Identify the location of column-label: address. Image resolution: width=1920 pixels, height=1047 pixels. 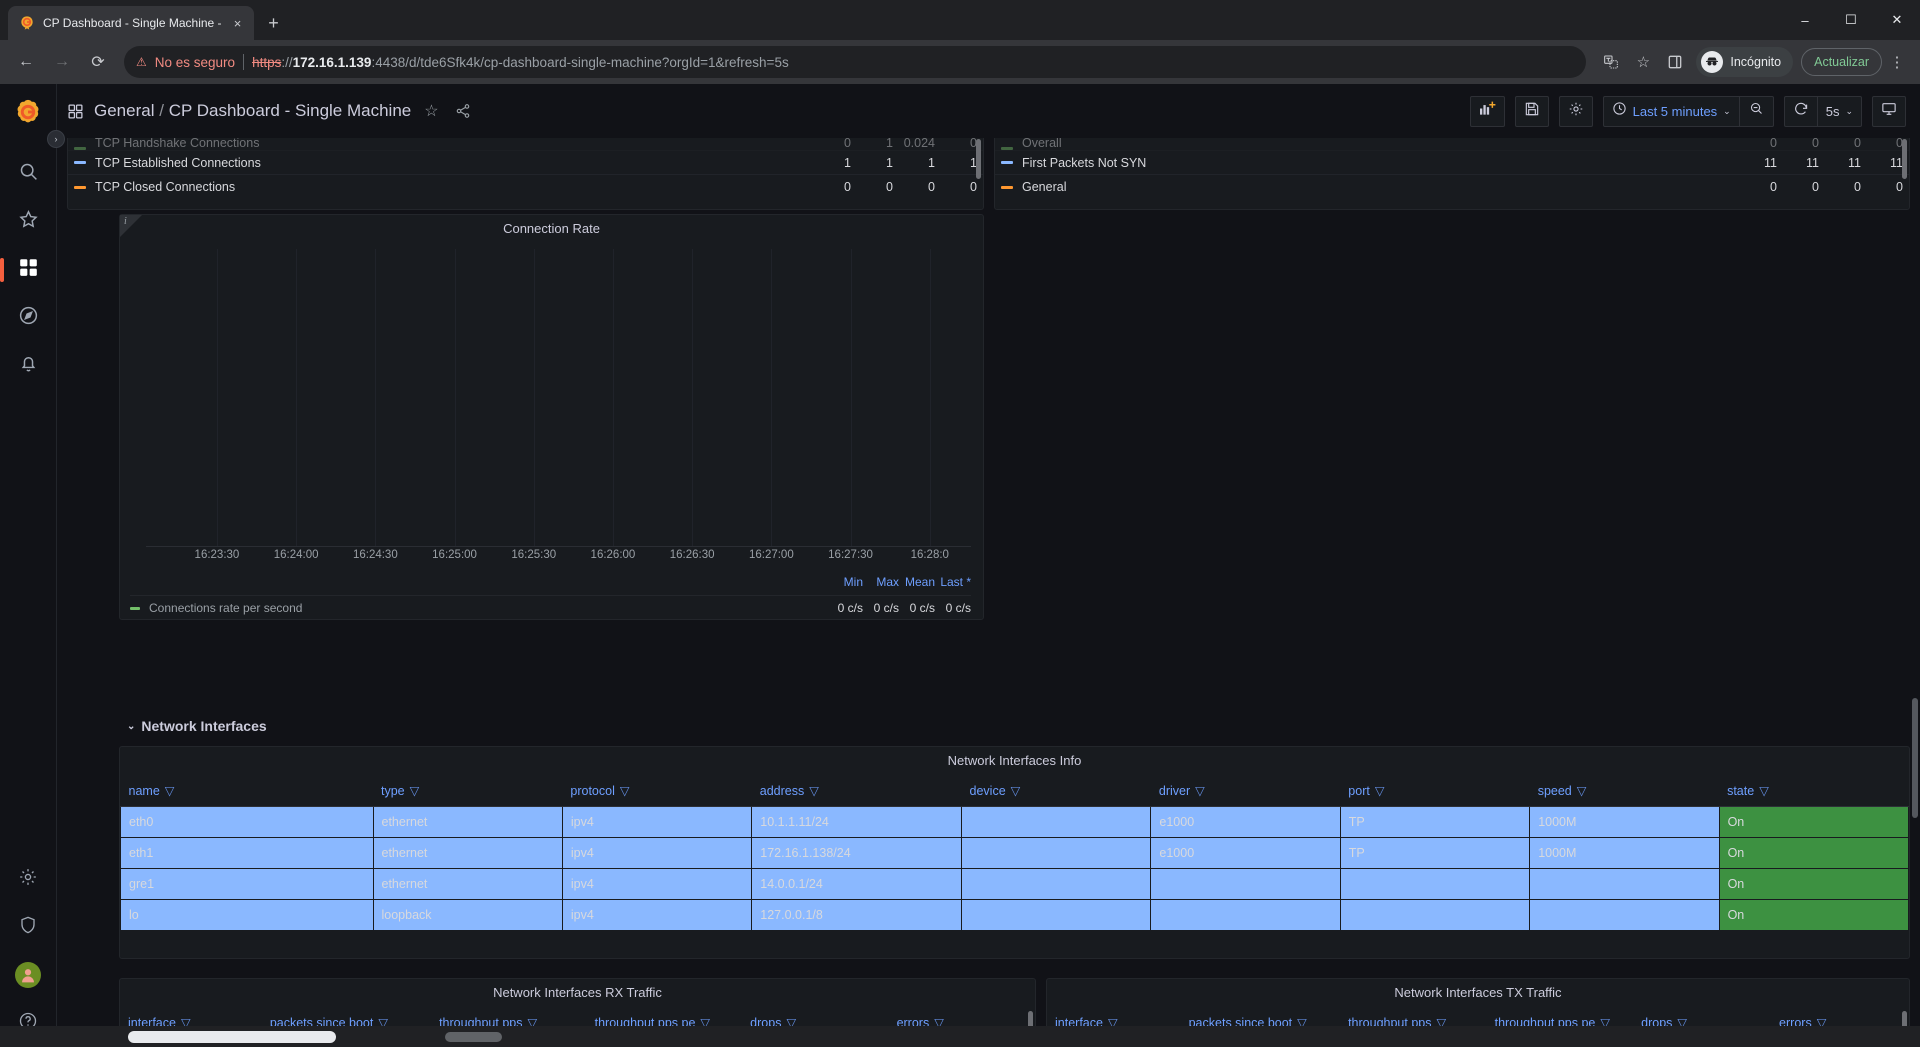
(782, 791).